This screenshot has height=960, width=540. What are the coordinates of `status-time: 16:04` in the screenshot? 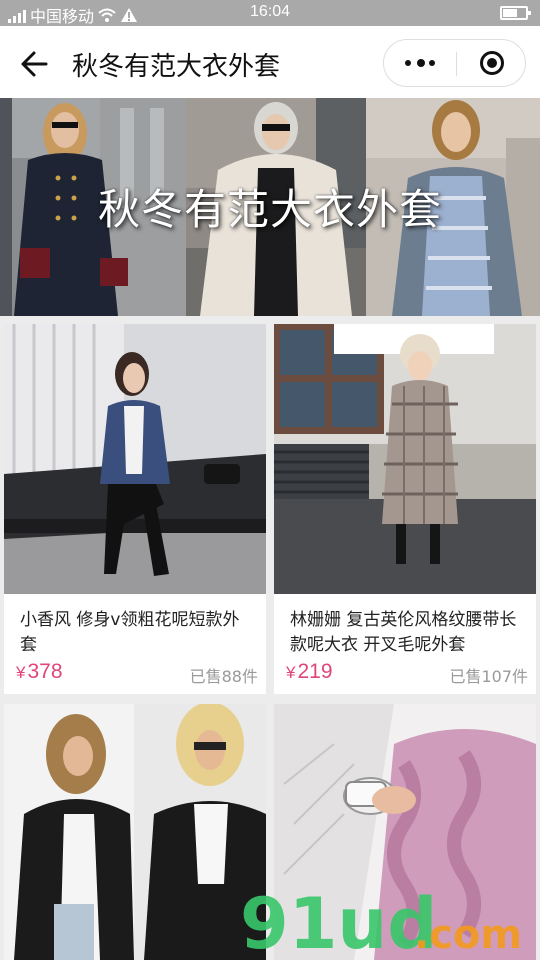 It's located at (270, 11).